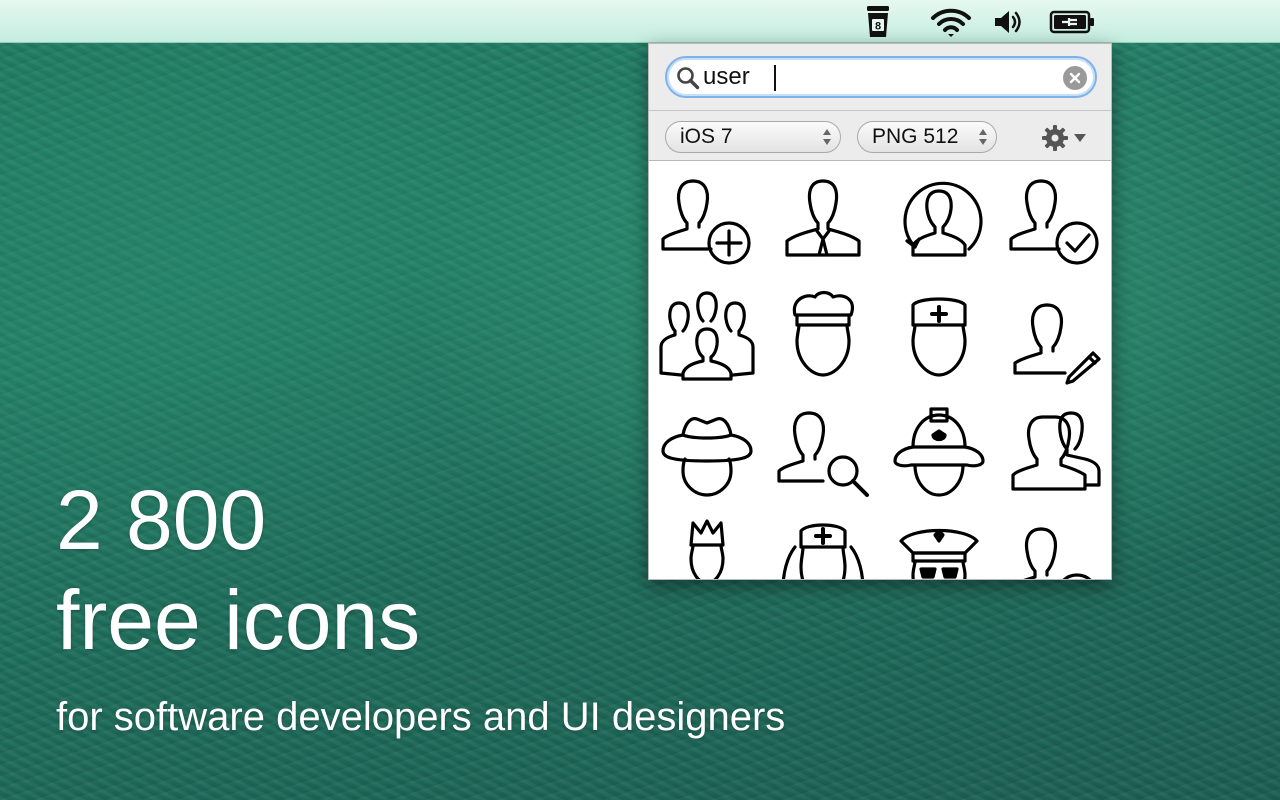  Describe the element at coordinates (1073, 22) in the screenshot. I see `battery-charging-icon` at that location.